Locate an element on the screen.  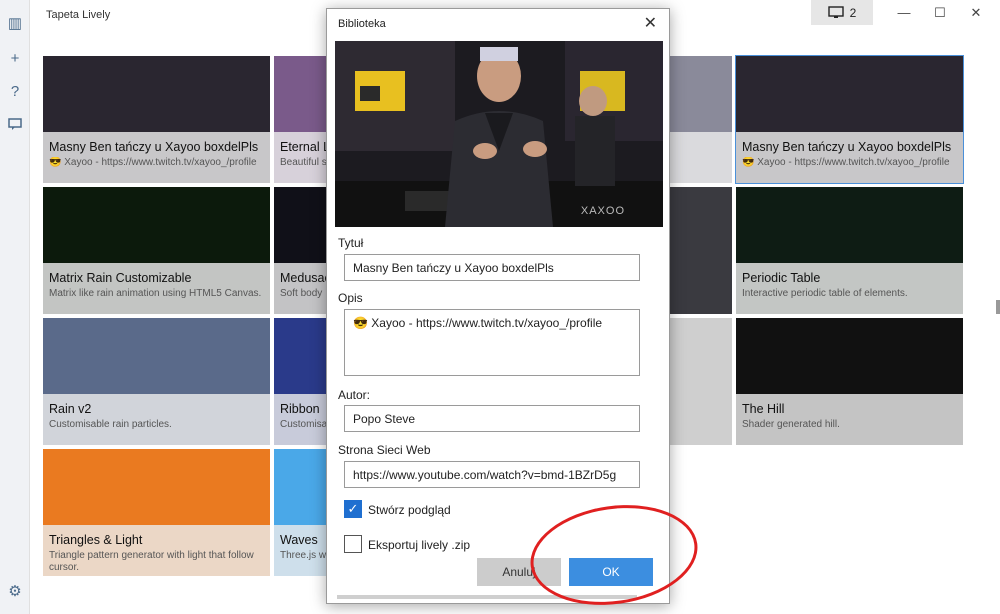
card-description: Customisable rain particles. is located at coordinates (110, 424).